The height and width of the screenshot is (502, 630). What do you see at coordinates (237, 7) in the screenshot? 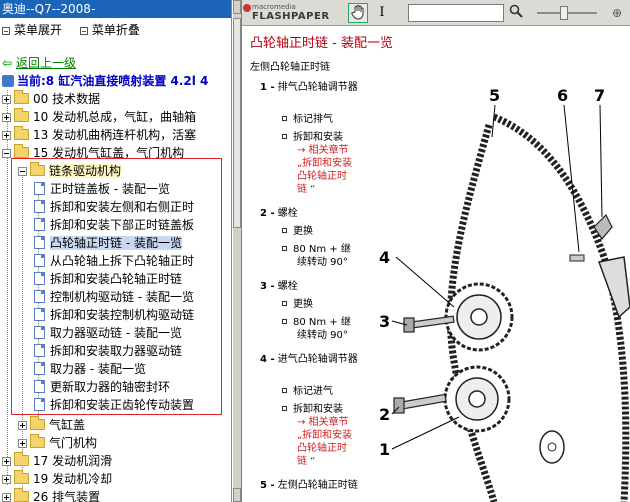
I see `scroll-up-button` at bounding box center [237, 7].